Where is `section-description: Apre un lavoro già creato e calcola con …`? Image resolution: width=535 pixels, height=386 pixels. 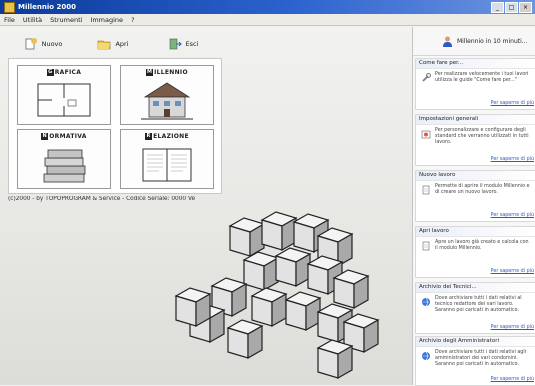 section-description: Apre un lavoro già creato e calcola con … is located at coordinates (482, 245).